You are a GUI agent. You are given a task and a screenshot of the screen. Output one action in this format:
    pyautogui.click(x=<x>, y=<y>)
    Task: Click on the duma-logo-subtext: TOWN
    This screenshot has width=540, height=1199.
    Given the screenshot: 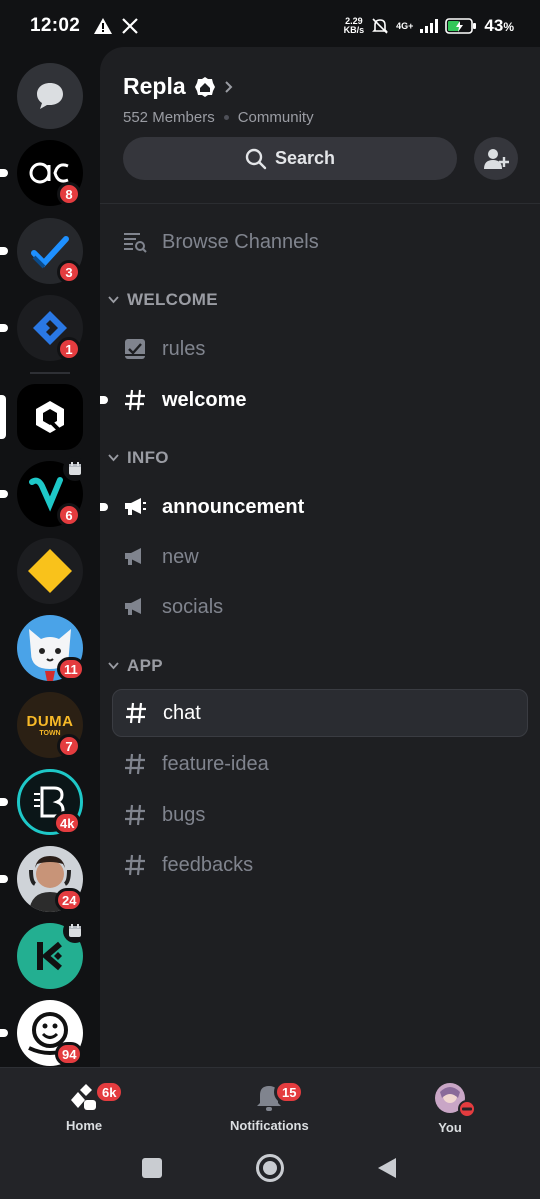 What is the action you would take?
    pyautogui.click(x=50, y=733)
    